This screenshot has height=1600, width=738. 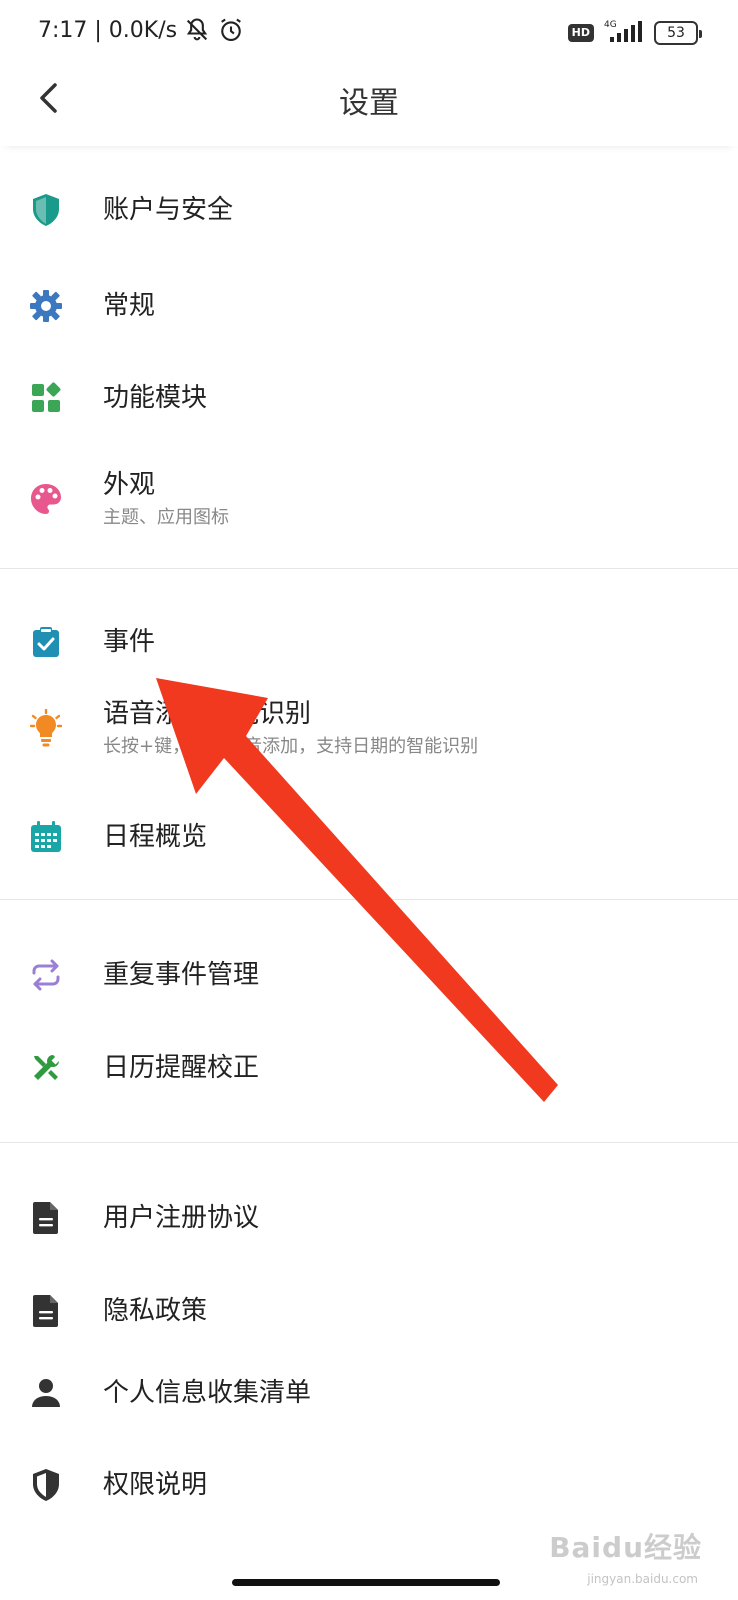 I want to click on network-label: 4G, so click(x=610, y=25).